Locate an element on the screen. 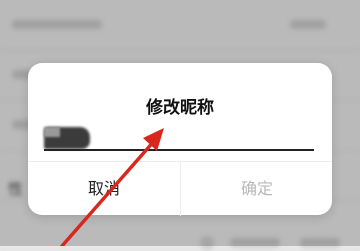 The height and width of the screenshot is (251, 360). annotation-arrow-icon is located at coordinates (112, 187).